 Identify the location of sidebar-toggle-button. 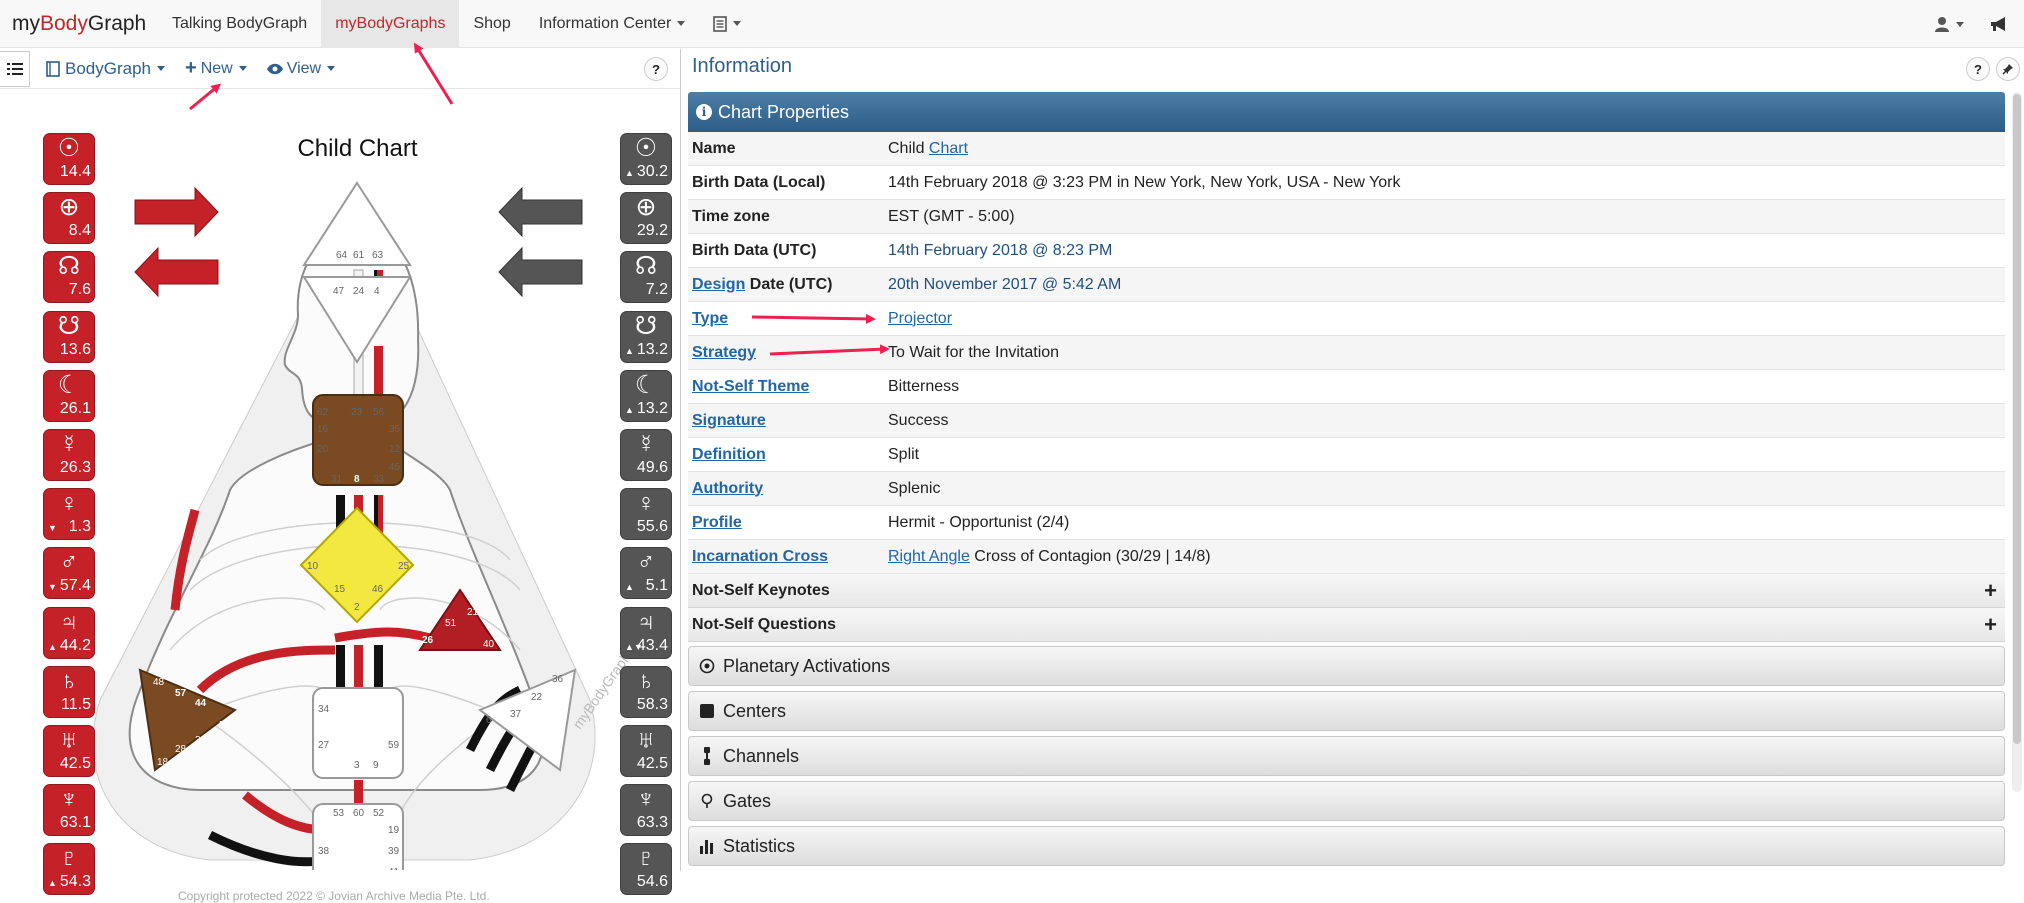
(15, 68).